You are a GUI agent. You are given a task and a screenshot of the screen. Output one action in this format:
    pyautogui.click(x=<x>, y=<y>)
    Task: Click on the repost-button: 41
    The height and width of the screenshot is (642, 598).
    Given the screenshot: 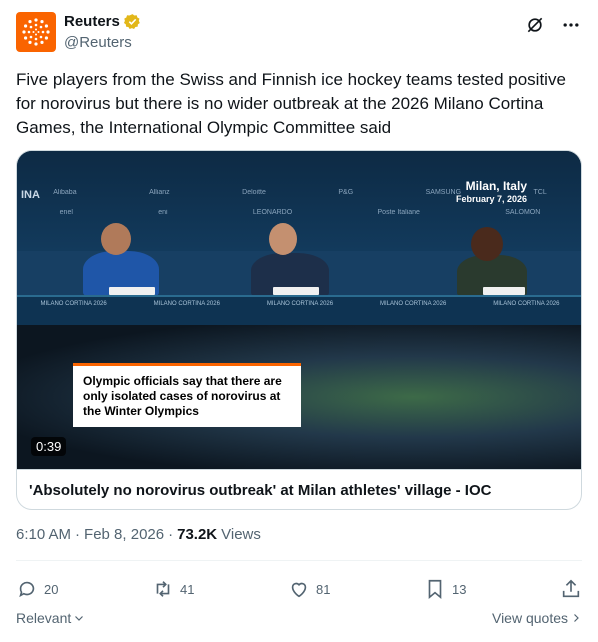 What is the action you would take?
    pyautogui.click(x=173, y=589)
    